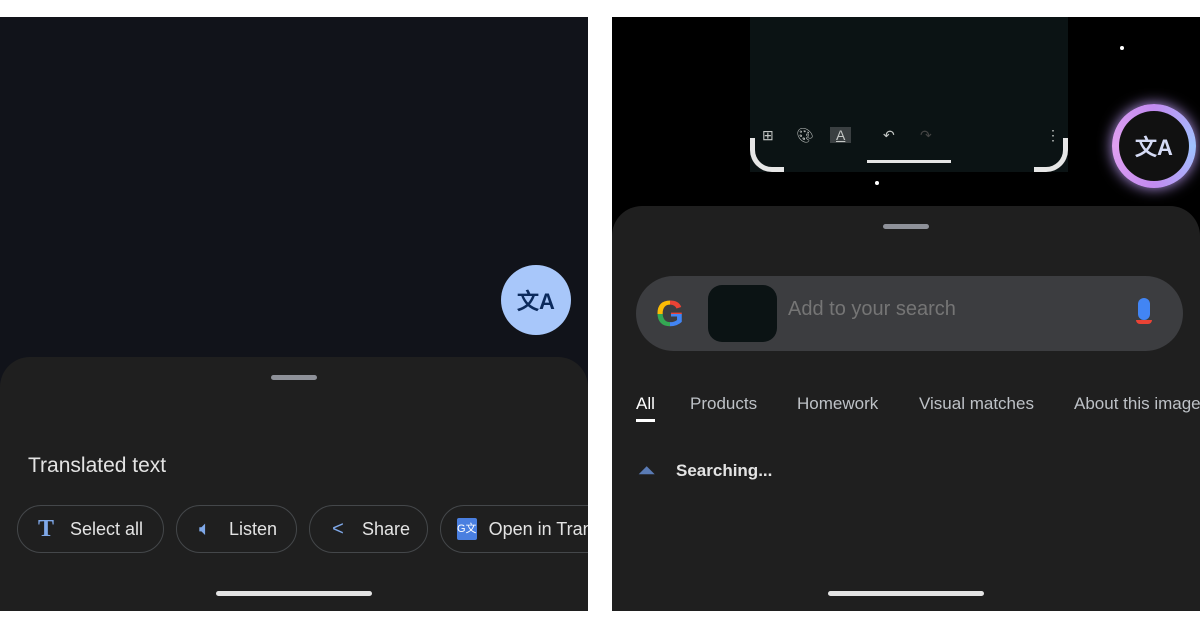 Image resolution: width=1200 pixels, height=628 pixels. Describe the element at coordinates (1144, 309) in the screenshot. I see `microphone-icon` at that location.